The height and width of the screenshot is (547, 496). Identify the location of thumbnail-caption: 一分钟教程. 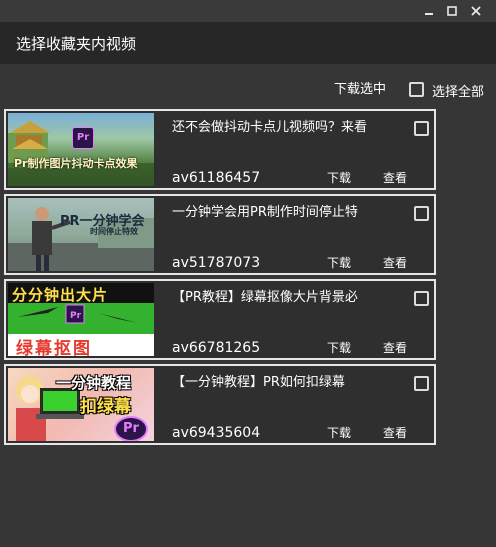
(94, 383).